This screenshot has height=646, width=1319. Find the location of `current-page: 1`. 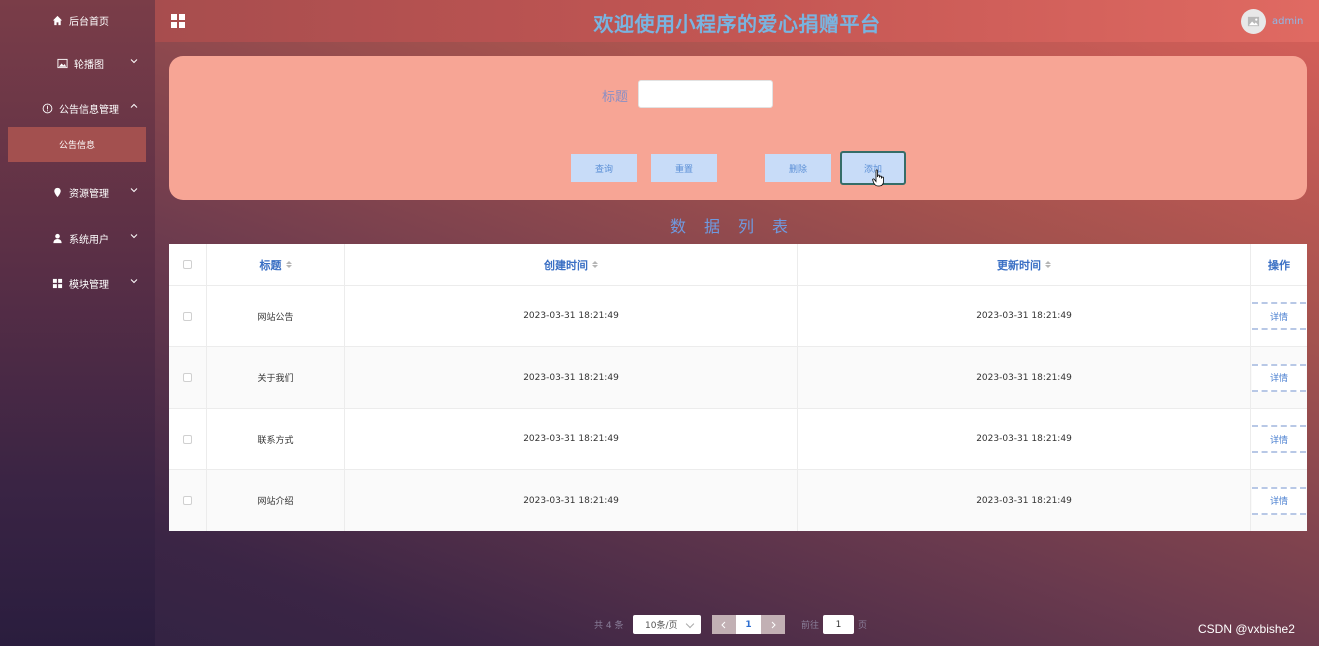

current-page: 1 is located at coordinates (748, 624).